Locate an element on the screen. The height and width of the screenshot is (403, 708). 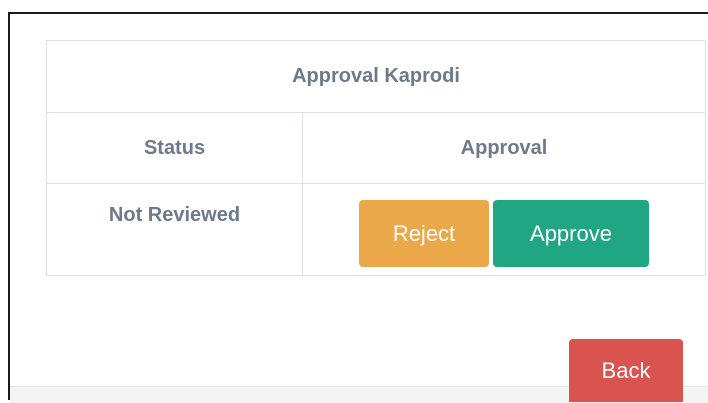
status-column-header: Status is located at coordinates (175, 148).